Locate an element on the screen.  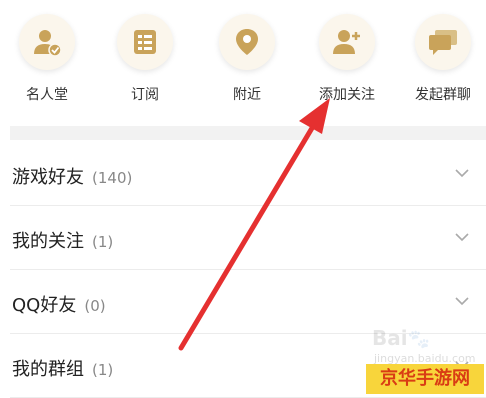
quick-action-label: 发起群聊 is located at coordinates (443, 95).